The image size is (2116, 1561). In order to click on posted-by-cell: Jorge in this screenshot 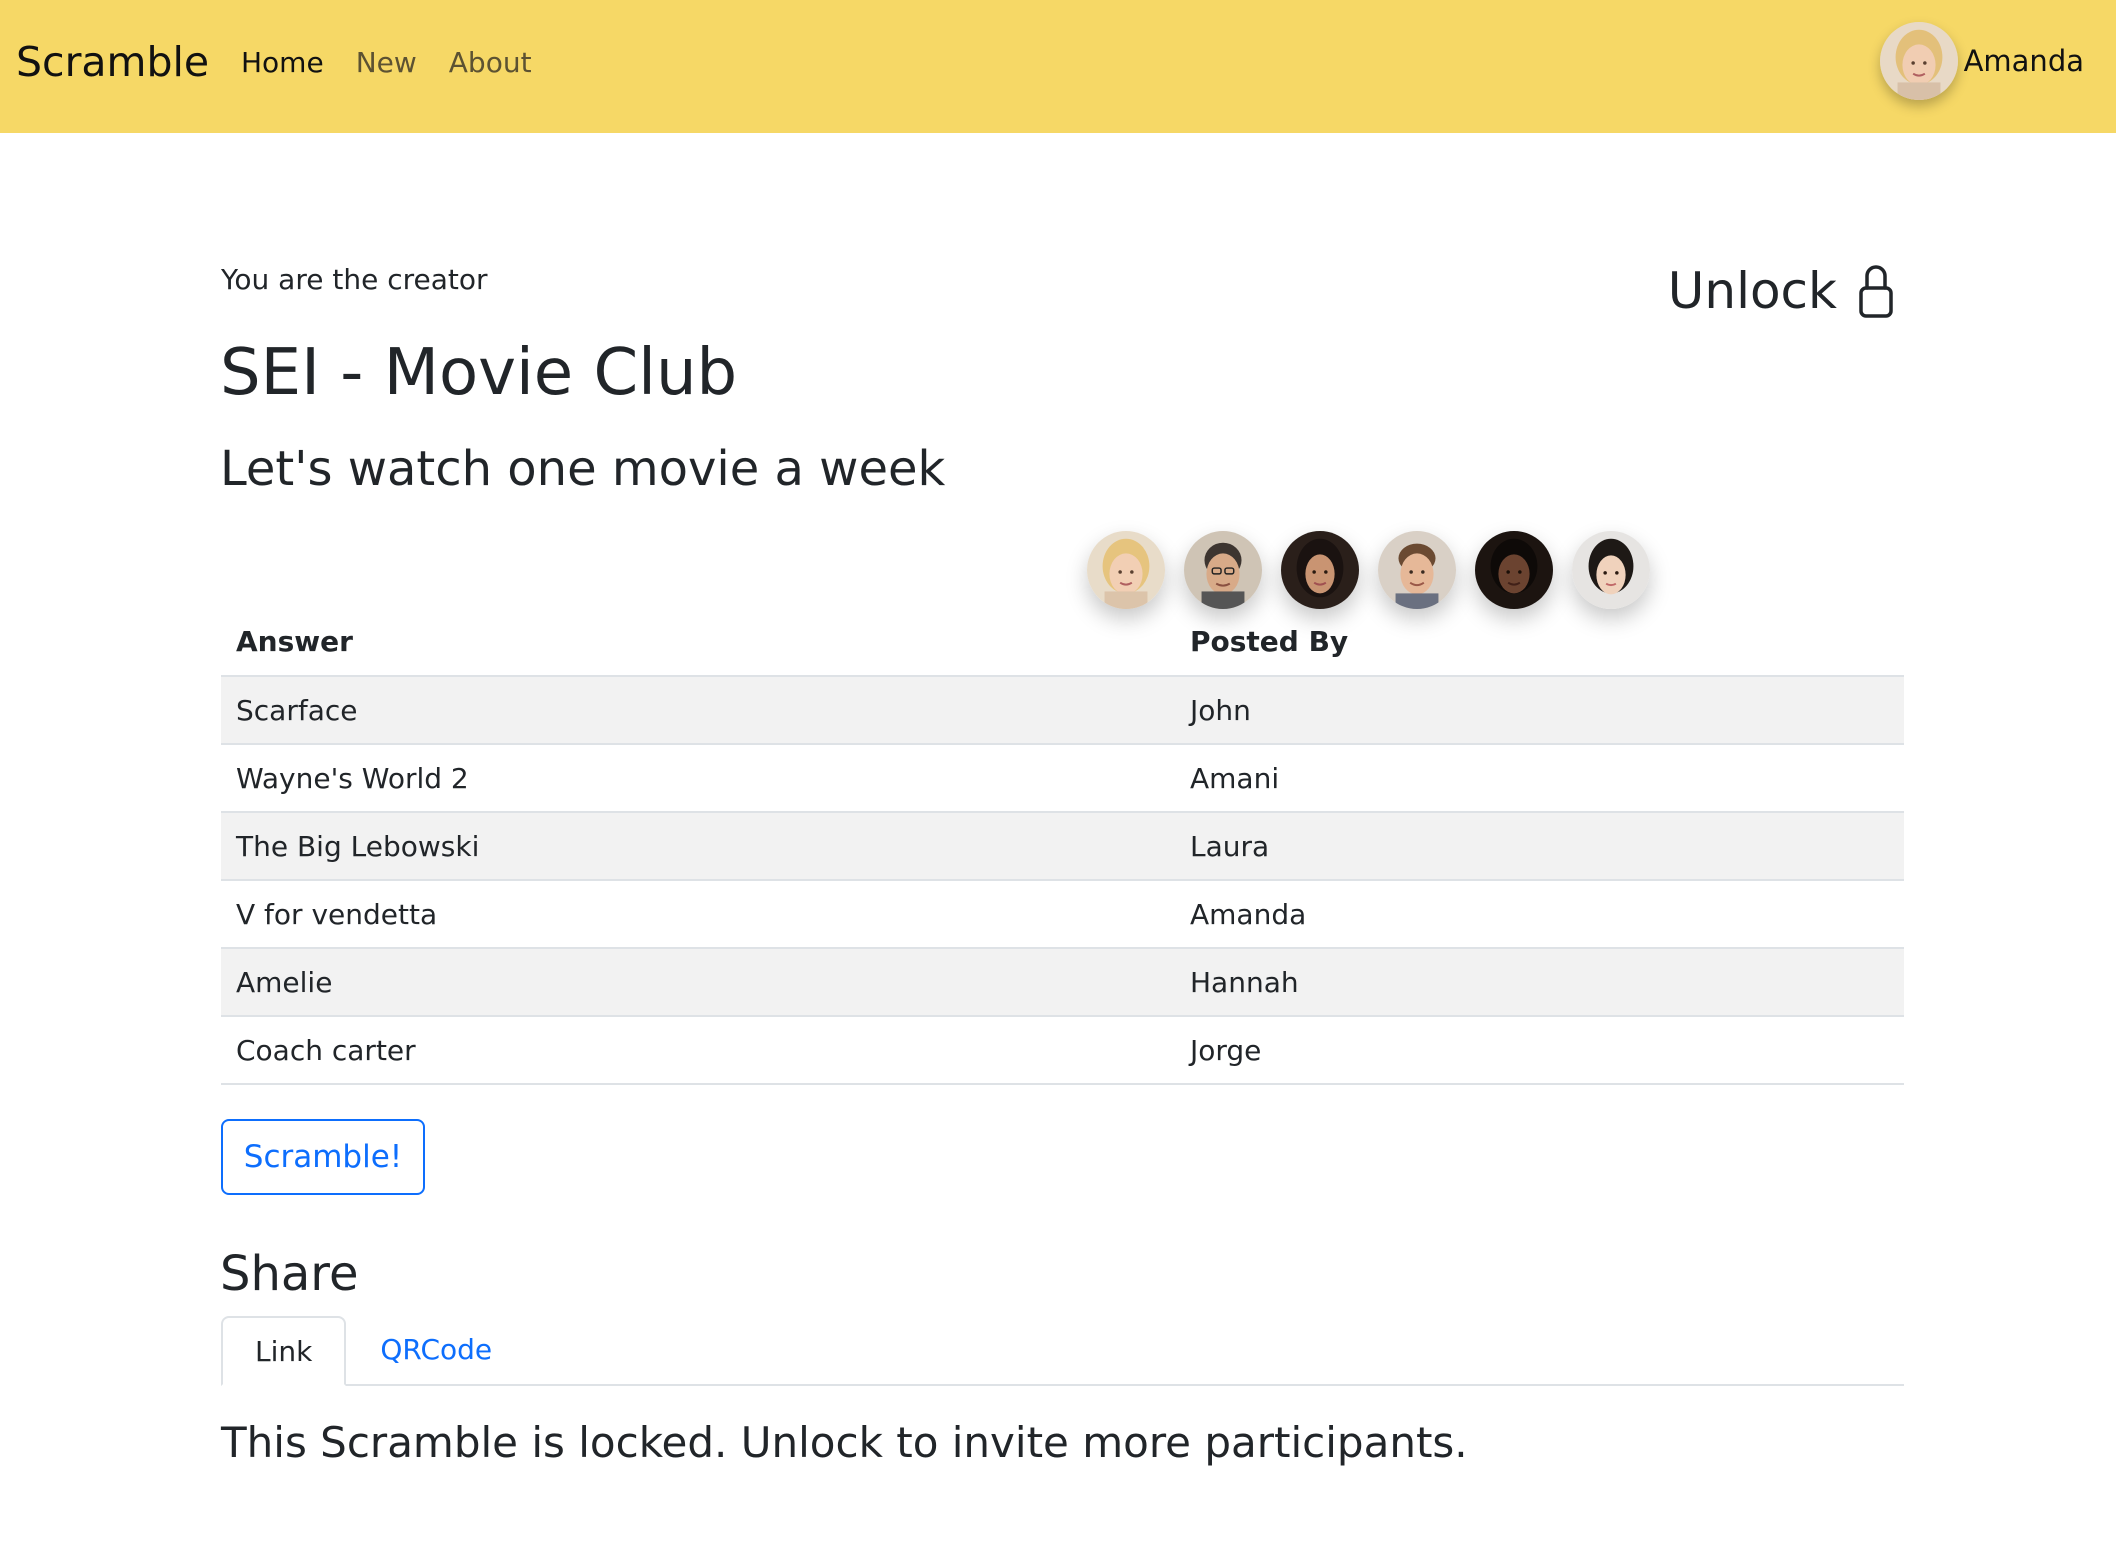, I will do `click(1539, 1050)`.